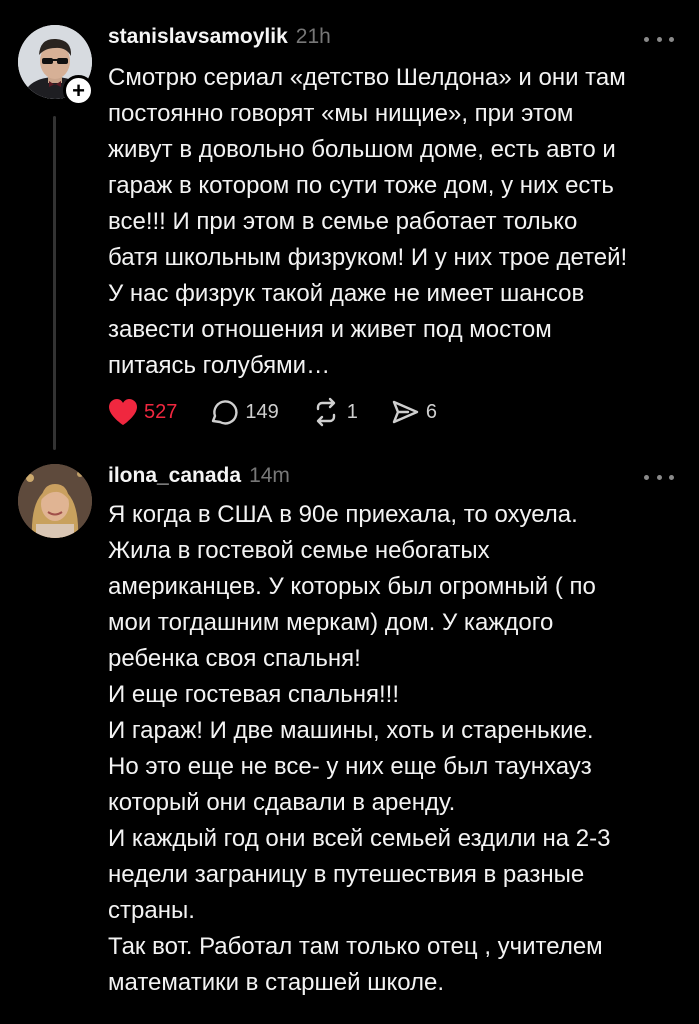 This screenshot has height=1024, width=699. Describe the element at coordinates (405, 412) in the screenshot. I see `share-icon` at that location.